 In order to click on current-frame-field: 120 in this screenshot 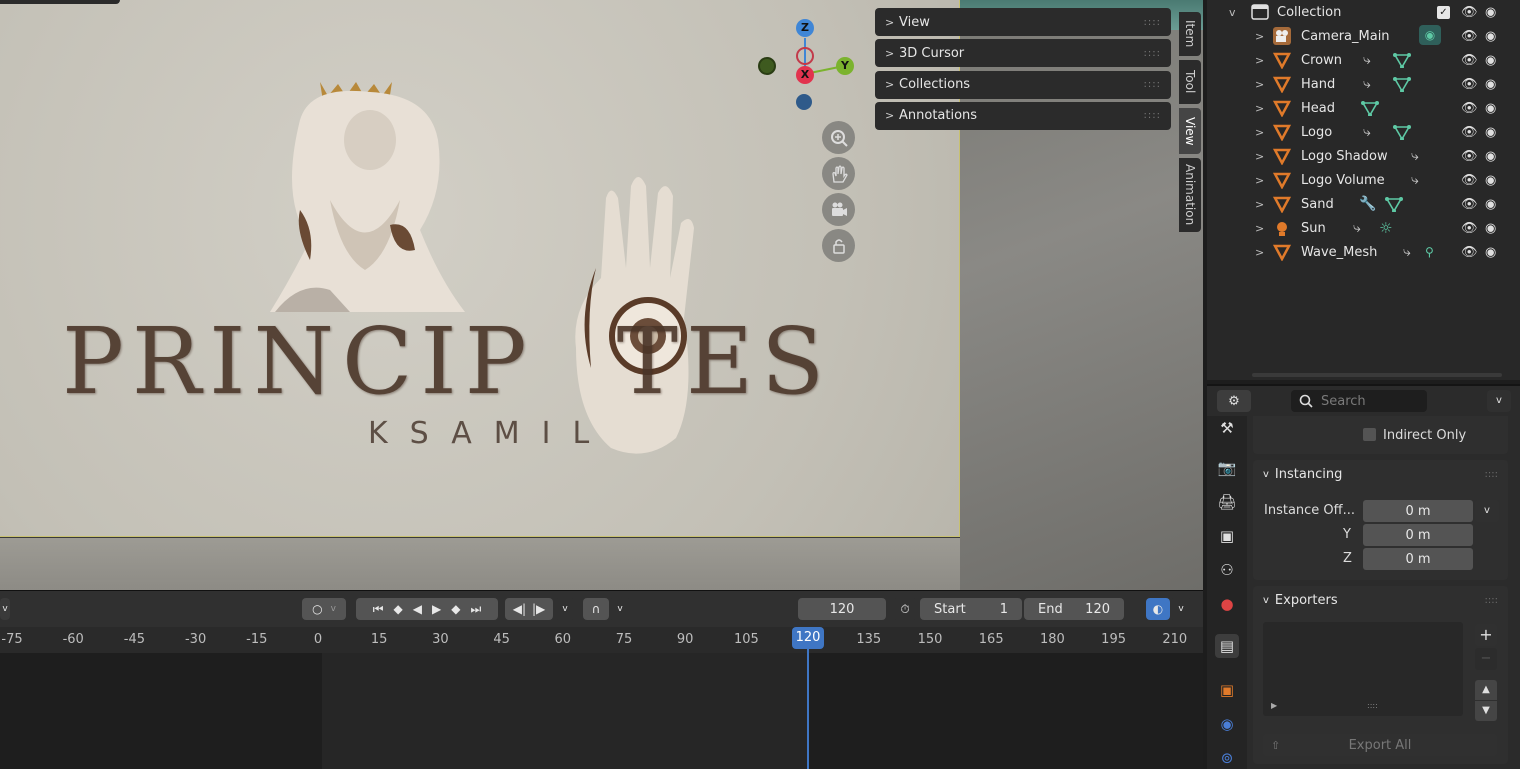, I will do `click(842, 609)`.